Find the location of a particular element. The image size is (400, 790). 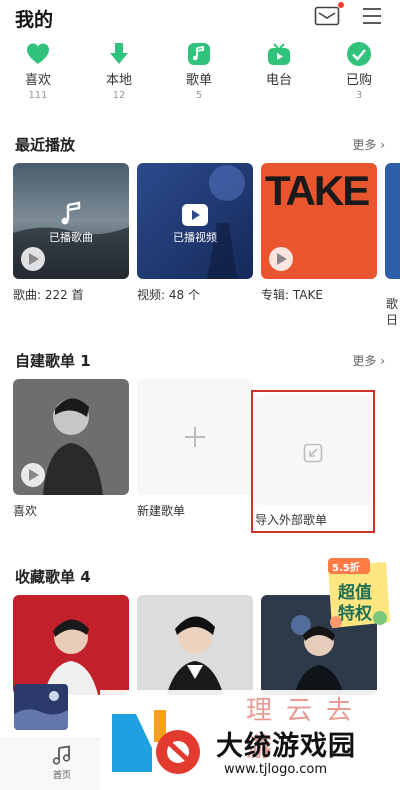

cover-image: 已播歌曲 is located at coordinates (71, 221).